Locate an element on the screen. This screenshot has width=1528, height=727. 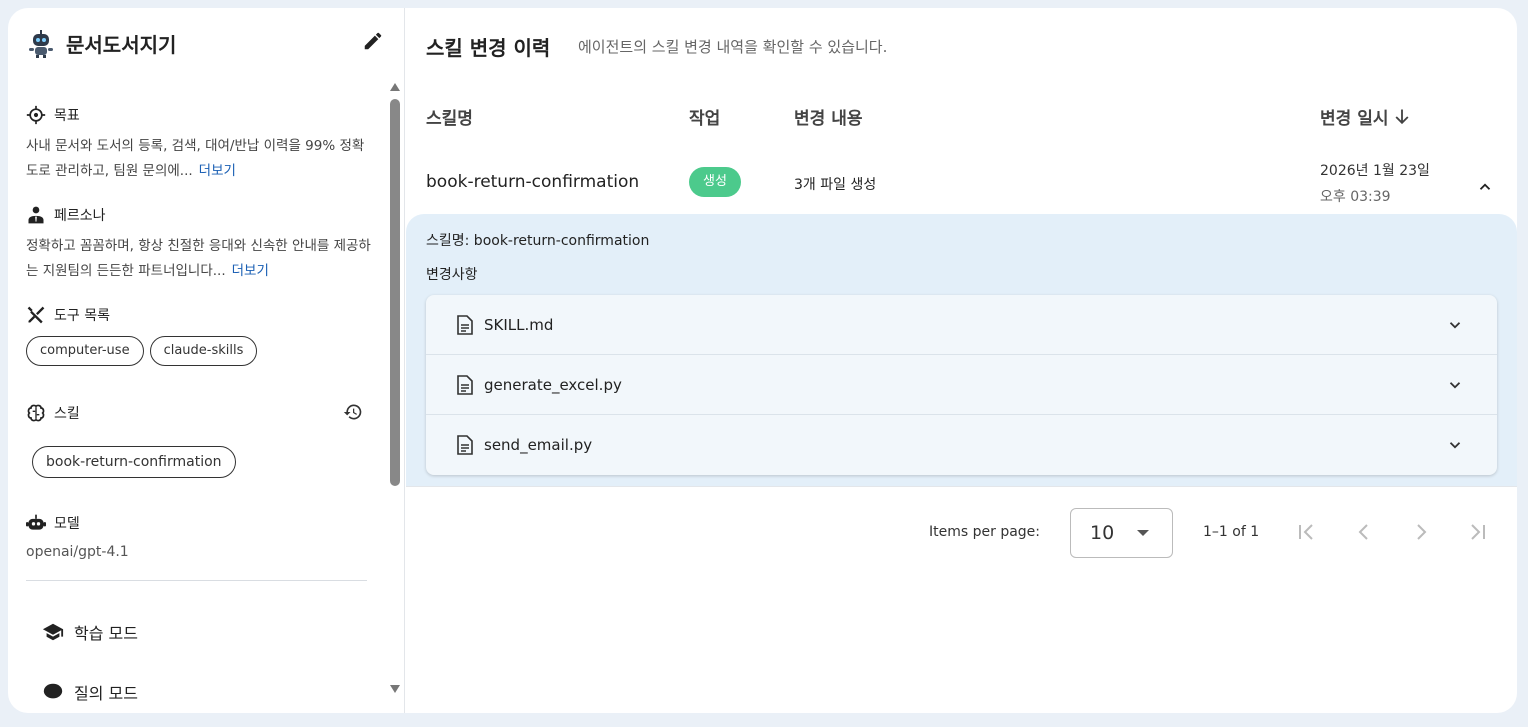
column-header-change: 변경 내용 is located at coordinates (828, 119).